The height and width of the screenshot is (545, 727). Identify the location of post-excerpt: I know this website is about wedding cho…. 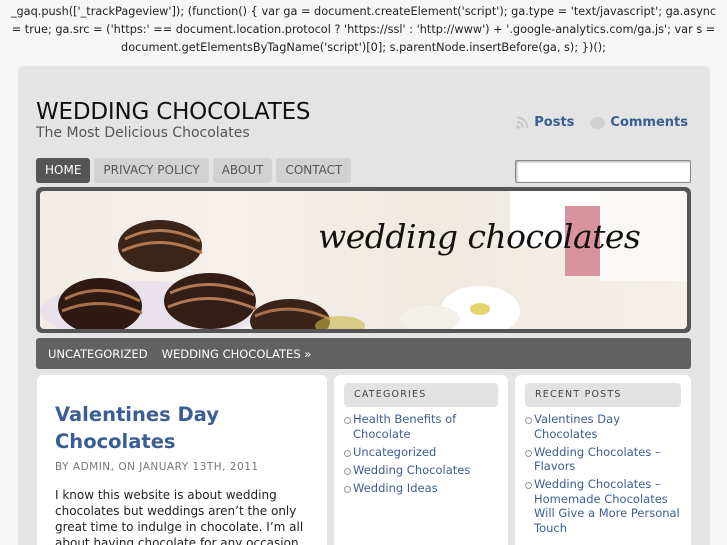
(179, 516).